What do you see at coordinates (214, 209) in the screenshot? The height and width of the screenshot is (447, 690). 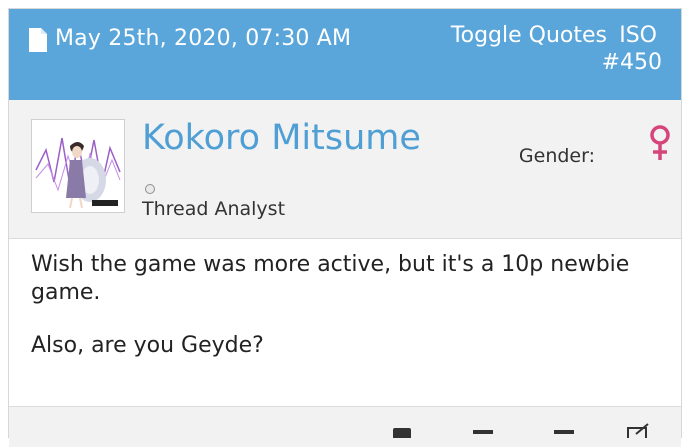 I see `user-rank: Thread Analyst` at bounding box center [214, 209].